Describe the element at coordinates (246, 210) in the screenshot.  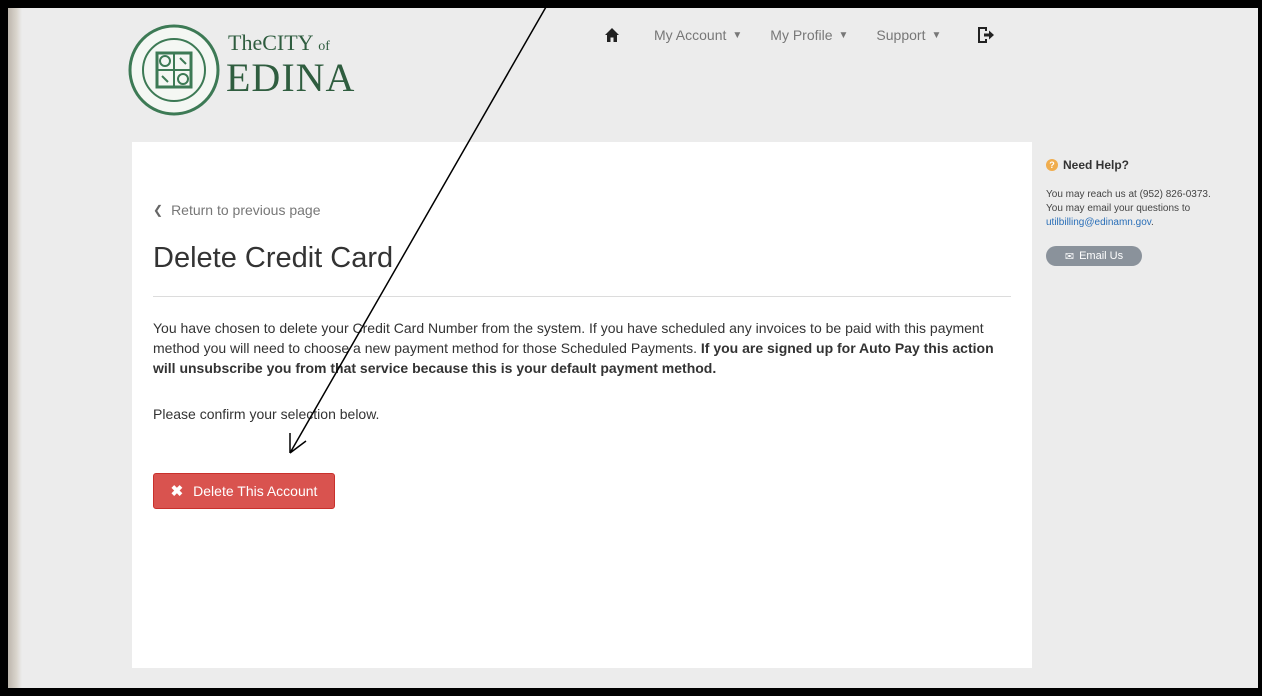
I see `return-link-label: Return to previous page` at that location.